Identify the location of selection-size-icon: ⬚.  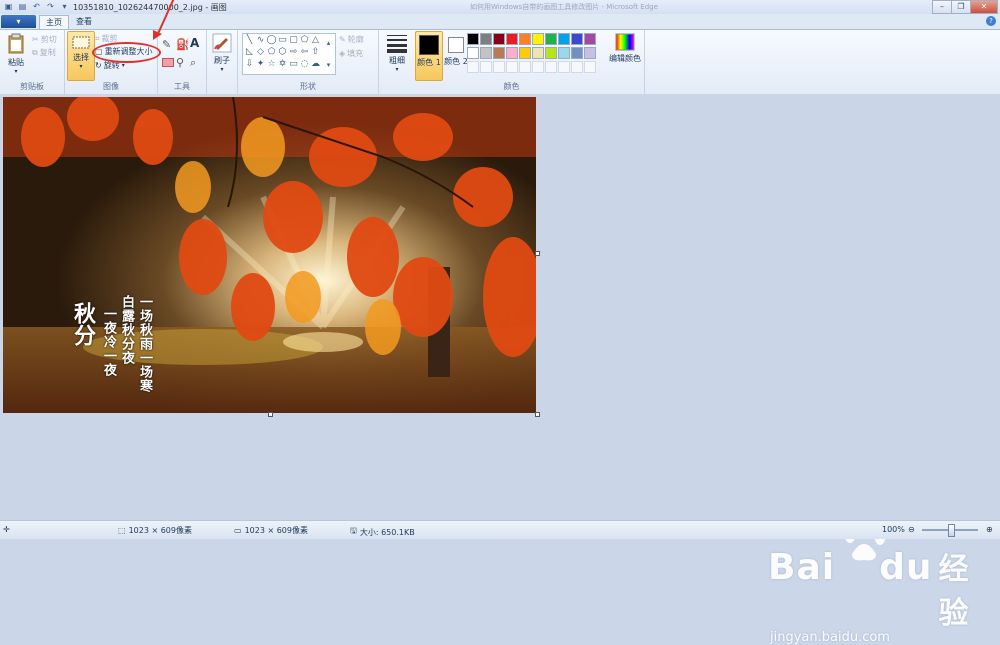
(122, 530).